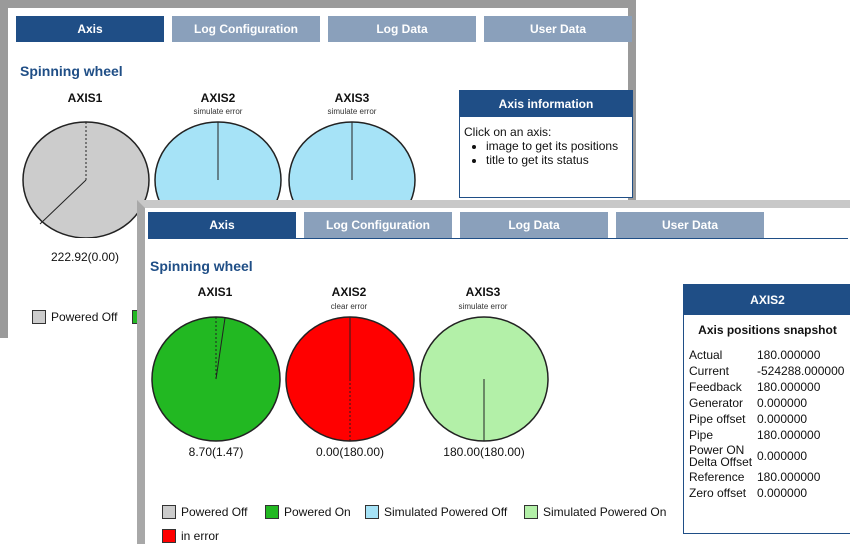  What do you see at coordinates (317, 512) in the screenshot?
I see `legend-label: Powered On` at bounding box center [317, 512].